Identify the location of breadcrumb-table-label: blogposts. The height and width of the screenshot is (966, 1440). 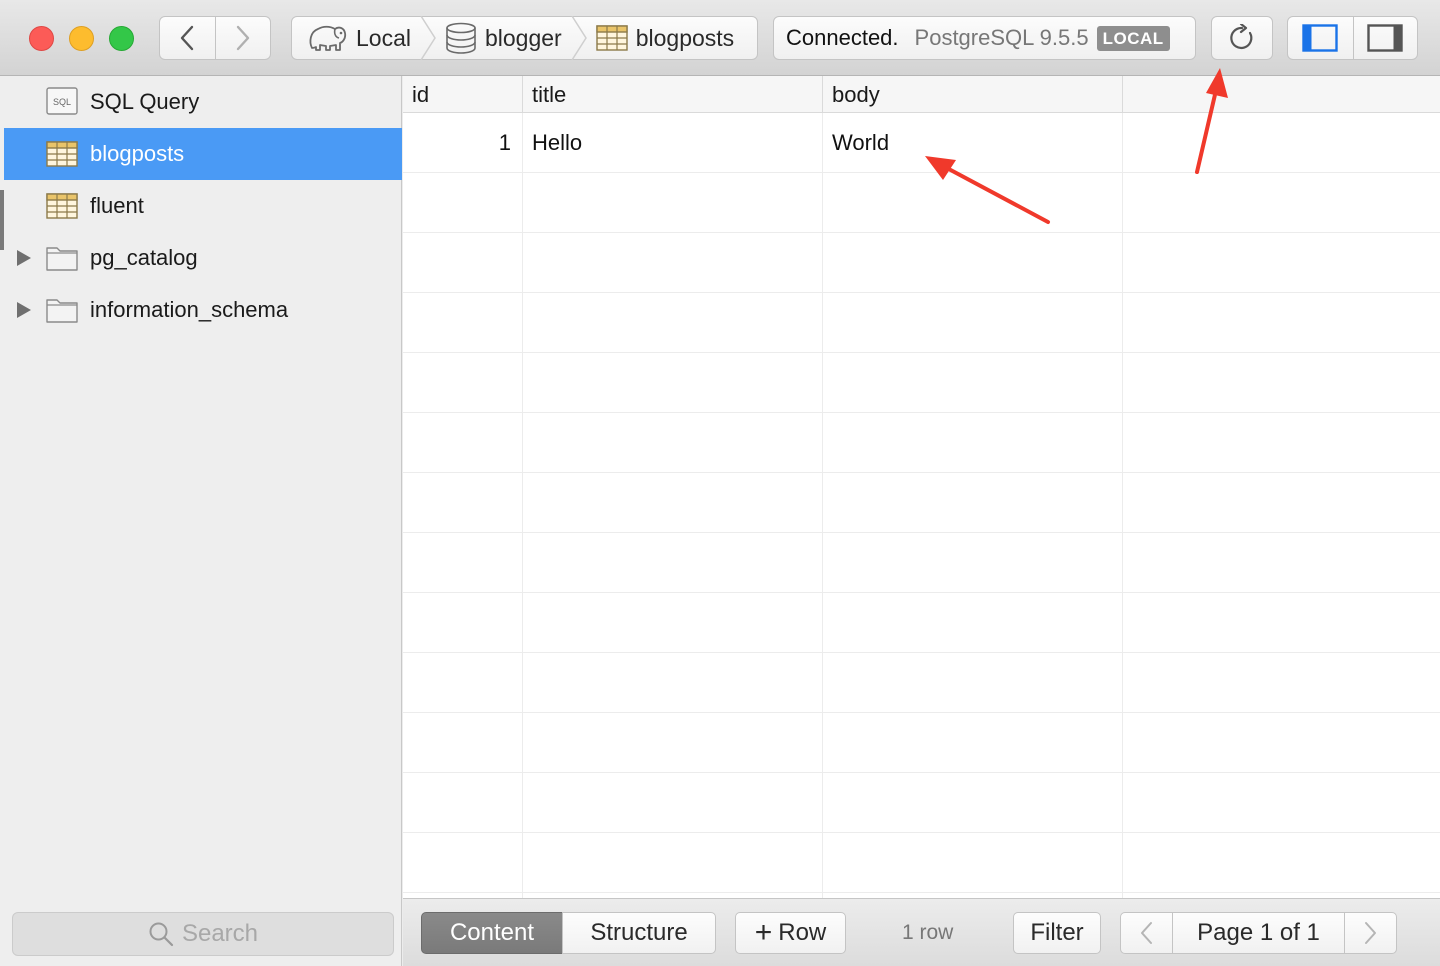
(685, 37).